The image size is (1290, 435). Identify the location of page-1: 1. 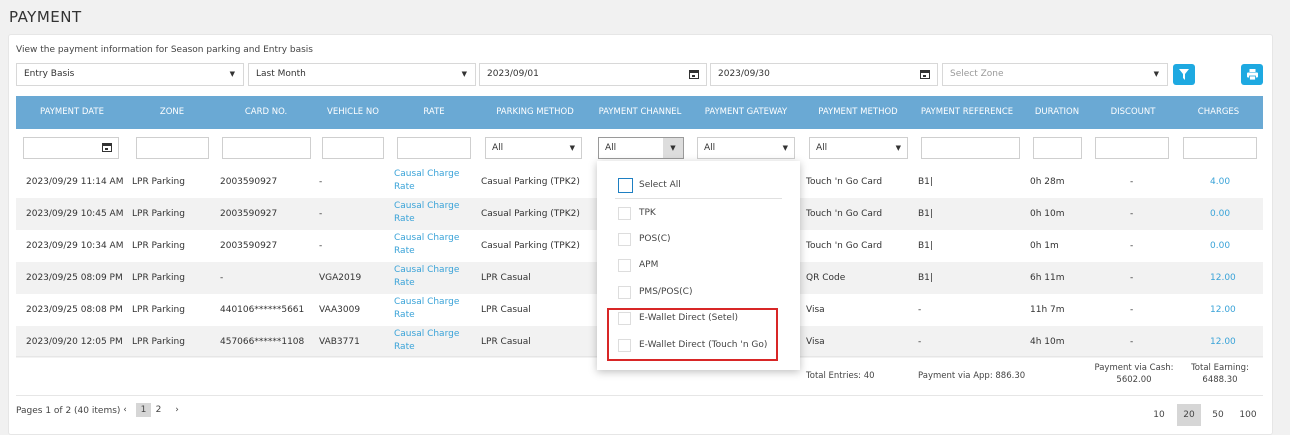
(143, 410).